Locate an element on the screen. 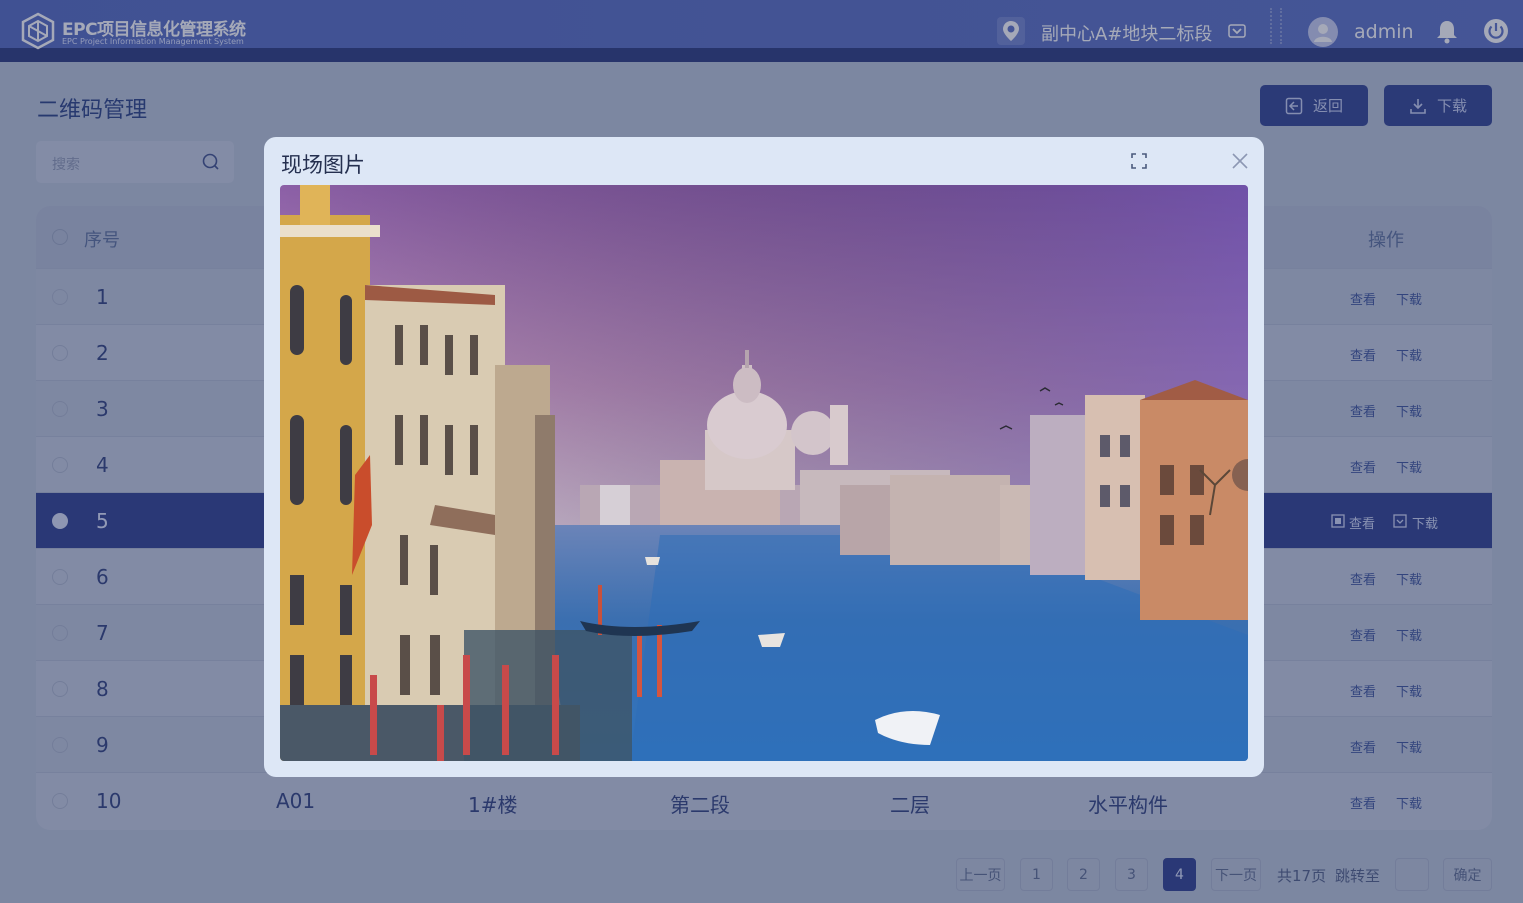 The image size is (1523, 903). maximize-icon is located at coordinates (1139, 161).